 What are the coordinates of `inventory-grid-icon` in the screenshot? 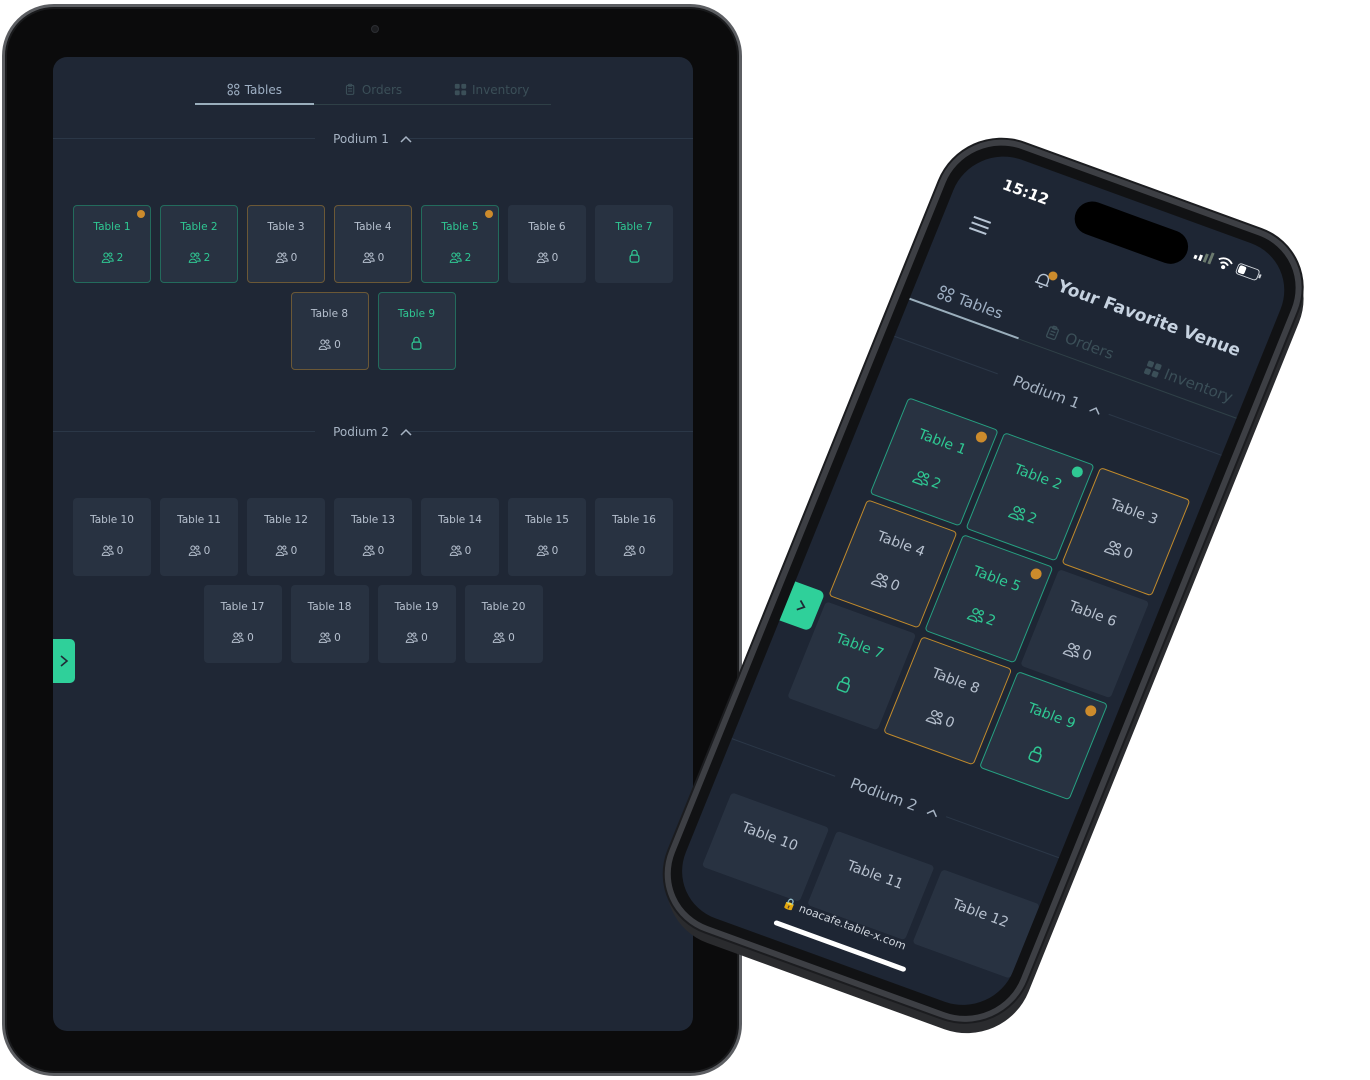 It's located at (460, 89).